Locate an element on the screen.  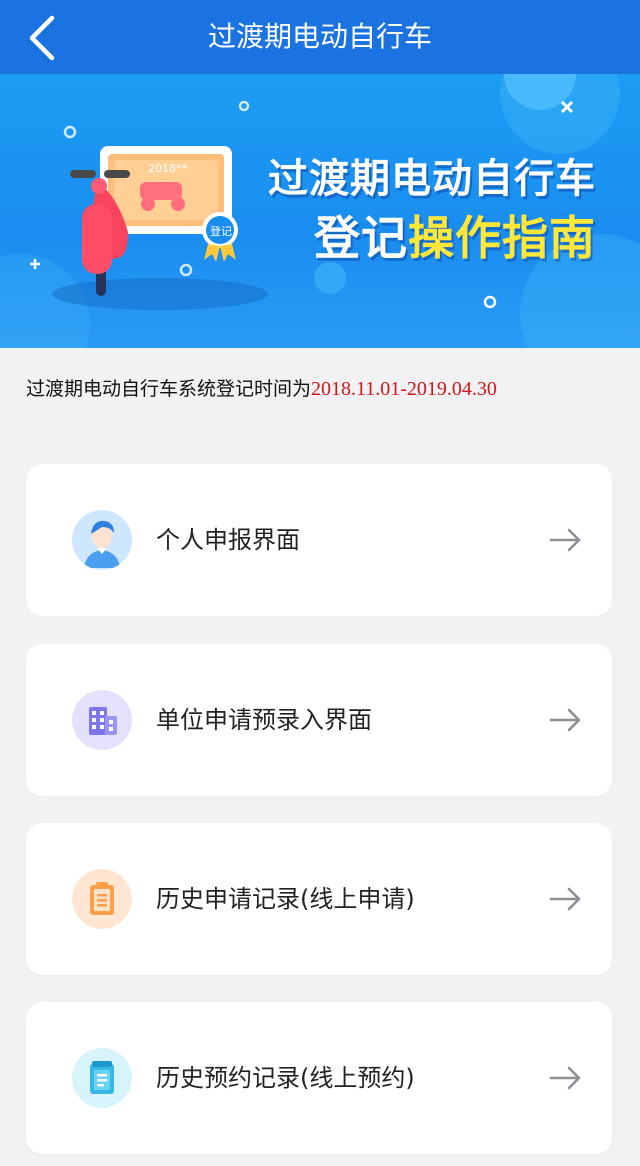
notice-dates: 2018.11.01-2019.04.30 is located at coordinates (404, 389).